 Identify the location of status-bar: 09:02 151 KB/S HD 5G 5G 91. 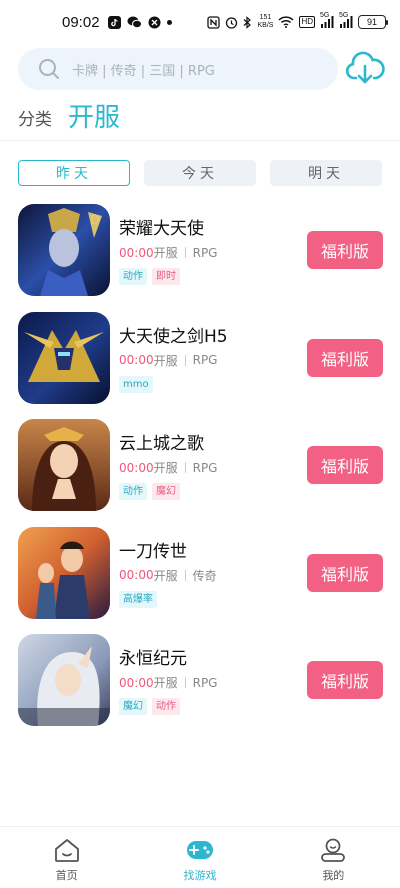
(200, 22).